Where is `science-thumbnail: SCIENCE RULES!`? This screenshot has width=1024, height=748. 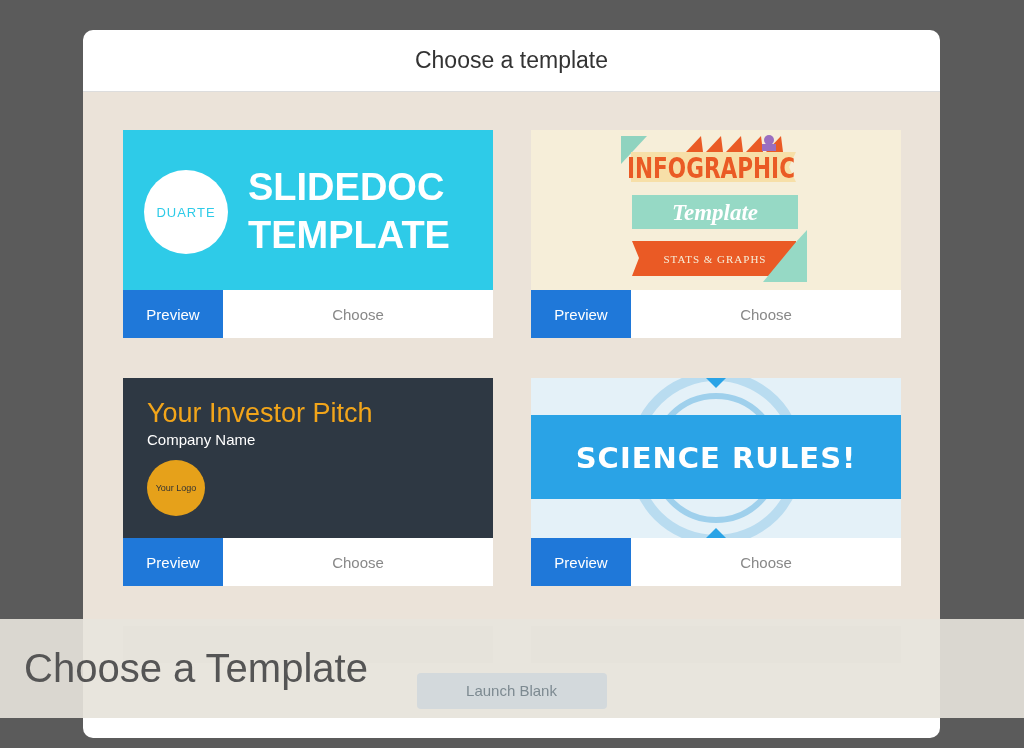 science-thumbnail: SCIENCE RULES! is located at coordinates (716, 458).